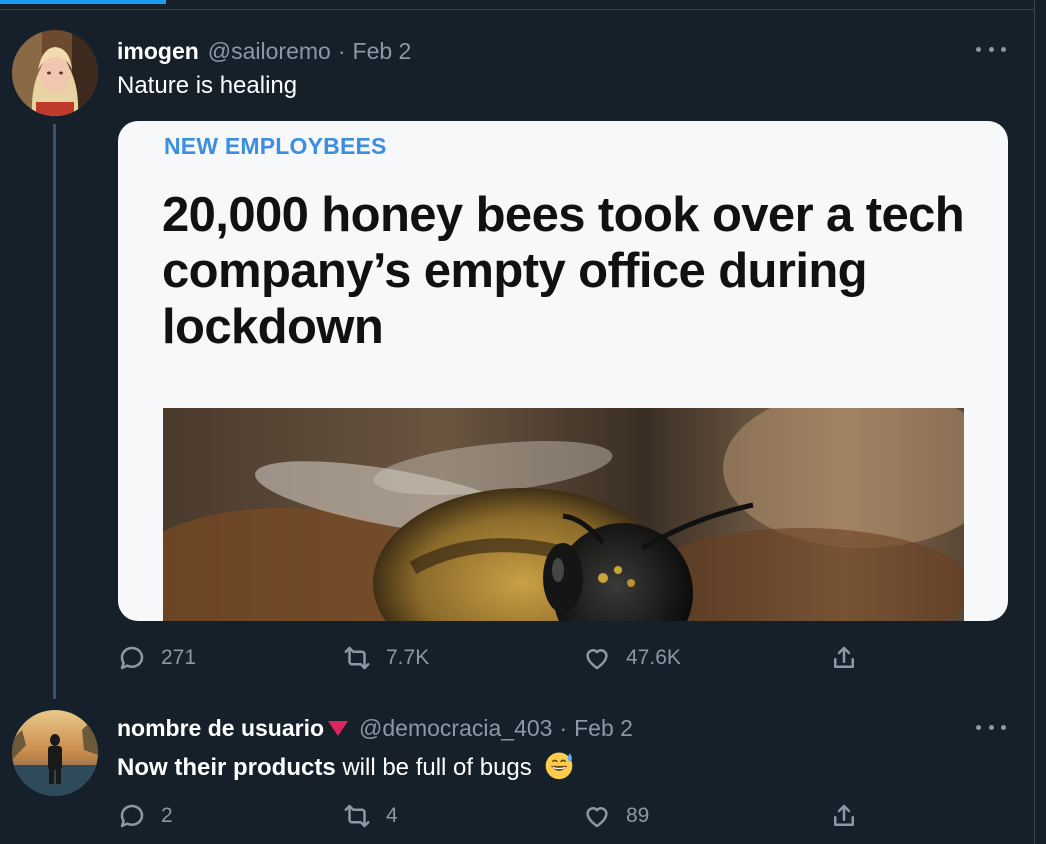 The width and height of the screenshot is (1046, 844). Describe the element at coordinates (559, 766) in the screenshot. I see `grinning-face-with-sweat-icon` at that location.